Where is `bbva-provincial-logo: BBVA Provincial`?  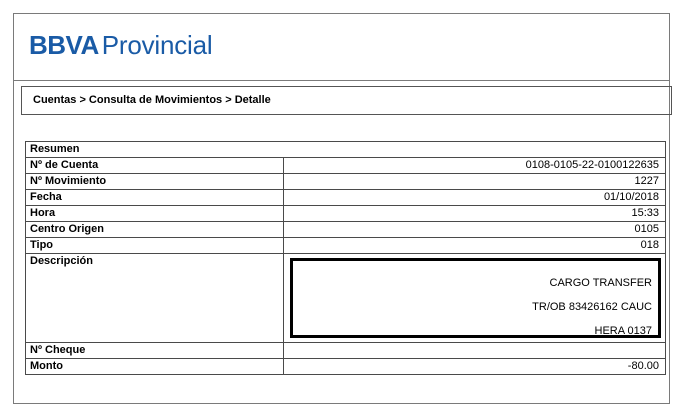 bbva-provincial-logo: BBVA Provincial is located at coordinates (121, 45).